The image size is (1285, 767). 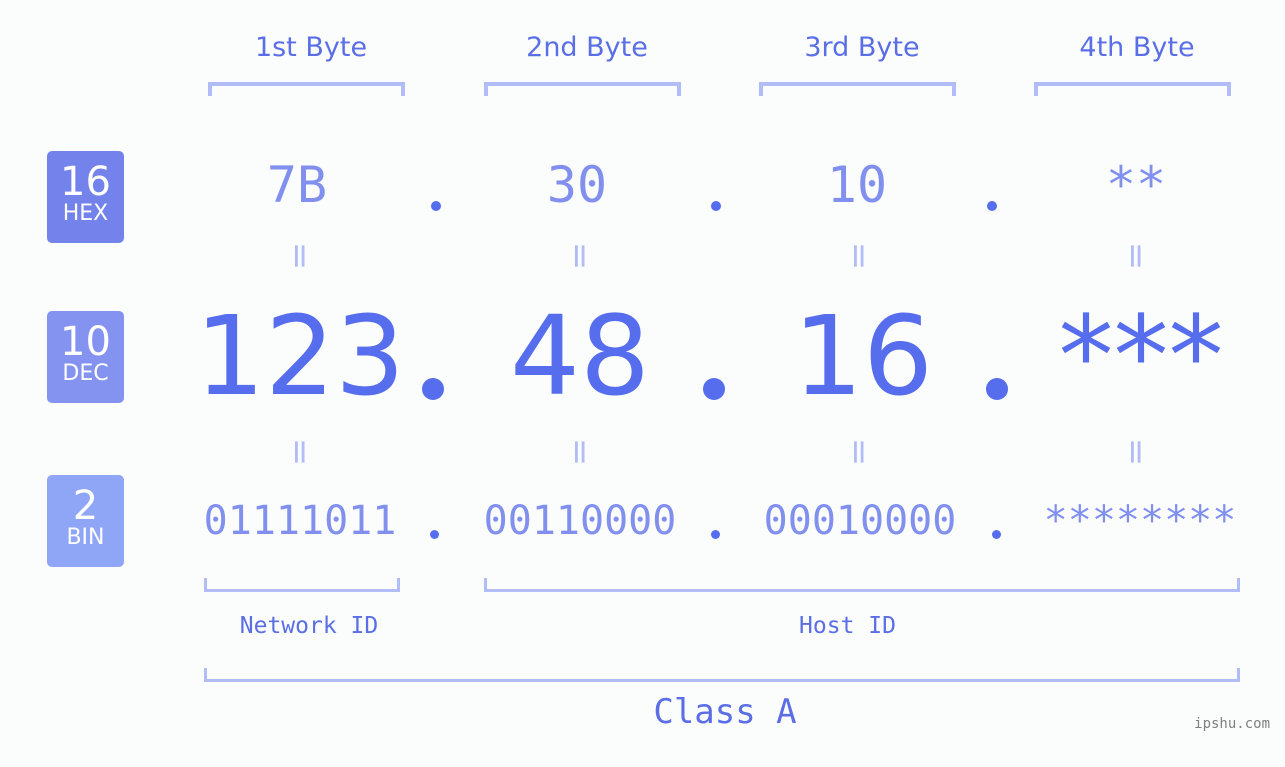 What do you see at coordinates (85, 506) in the screenshot?
I see `bin-badge-number: 2` at bounding box center [85, 506].